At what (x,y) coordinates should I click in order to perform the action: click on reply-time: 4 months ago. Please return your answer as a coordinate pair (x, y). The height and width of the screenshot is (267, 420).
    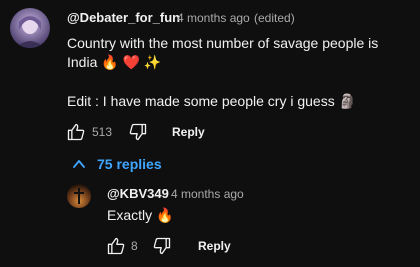
    Looking at the image, I should click on (207, 194).